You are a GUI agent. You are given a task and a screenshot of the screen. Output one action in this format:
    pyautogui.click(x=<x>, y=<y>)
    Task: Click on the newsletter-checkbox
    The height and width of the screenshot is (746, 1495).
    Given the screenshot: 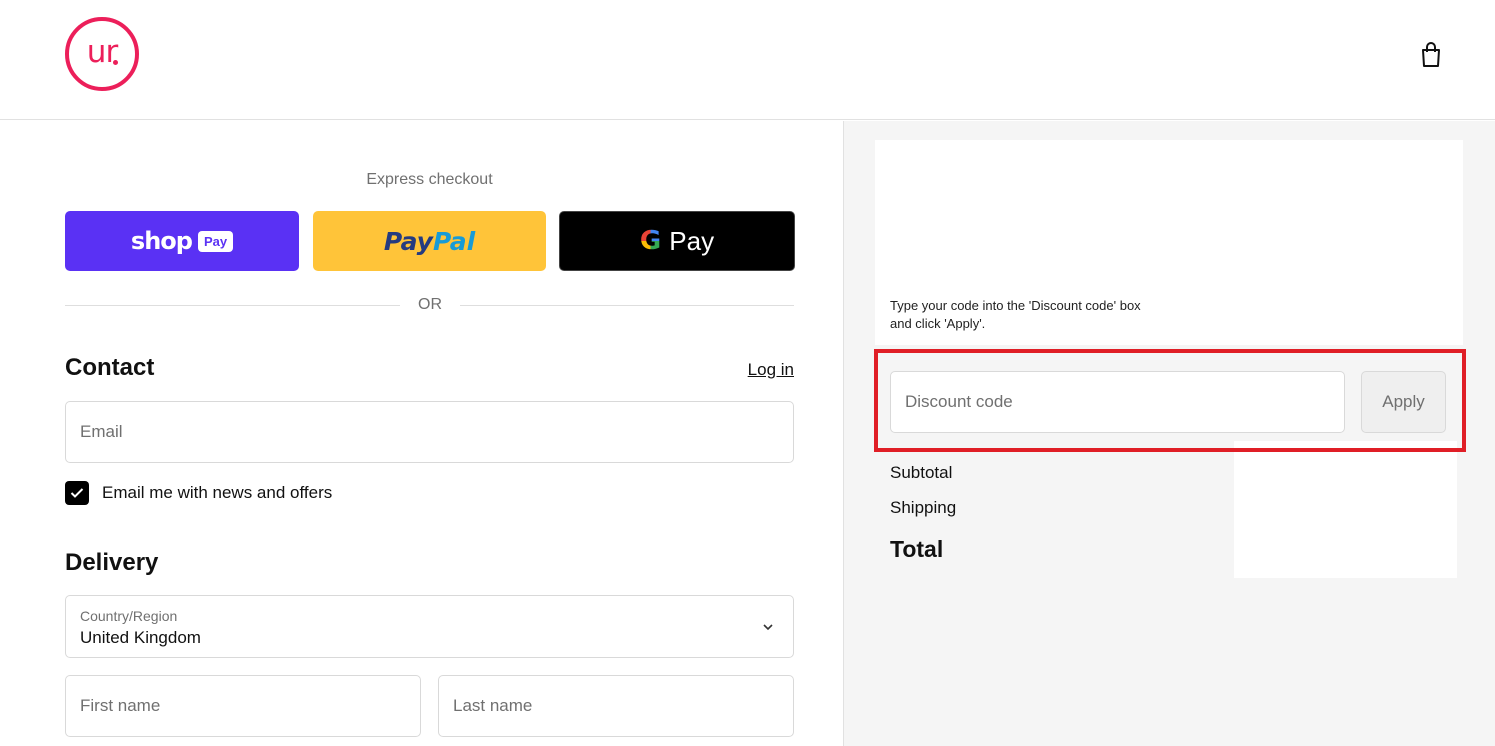 What is the action you would take?
    pyautogui.click(x=77, y=493)
    